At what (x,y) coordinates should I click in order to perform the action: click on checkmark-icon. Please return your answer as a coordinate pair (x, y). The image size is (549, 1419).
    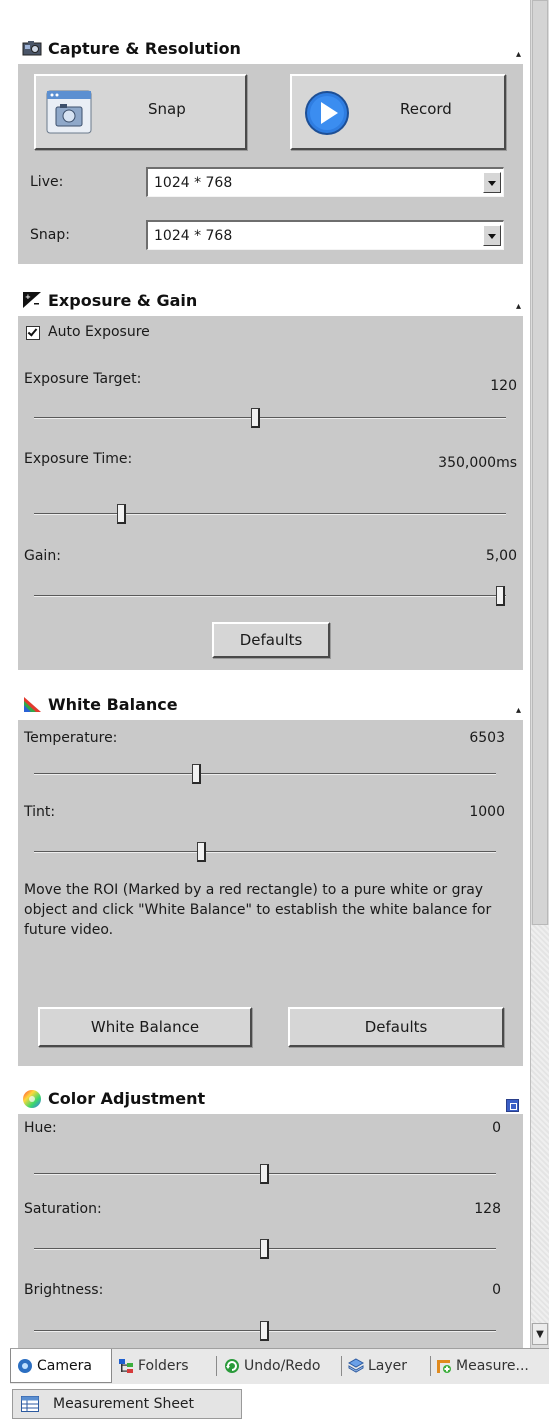
    Looking at the image, I should click on (32, 331).